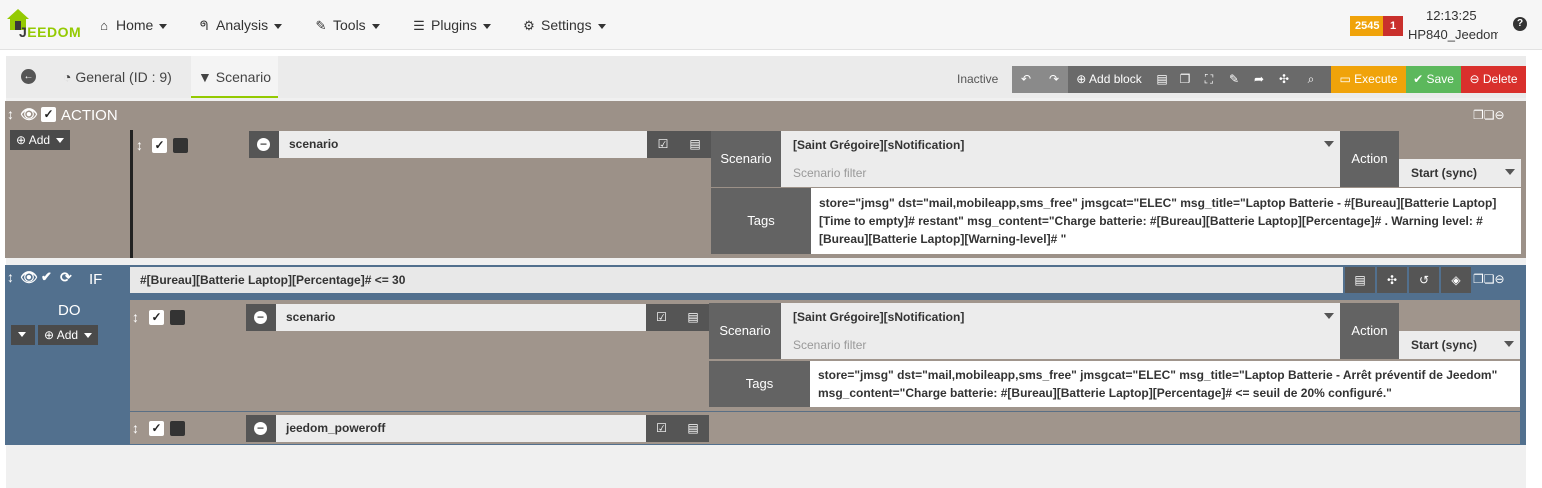 Image resolution: width=1542 pixels, height=488 pixels. Describe the element at coordinates (1418, 79) in the screenshot. I see `check-circle-icon: ✔` at that location.